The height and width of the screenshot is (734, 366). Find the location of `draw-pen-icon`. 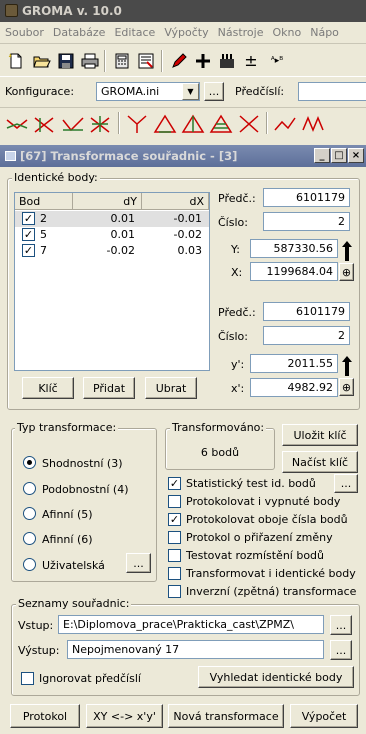

draw-pen-icon is located at coordinates (179, 61).